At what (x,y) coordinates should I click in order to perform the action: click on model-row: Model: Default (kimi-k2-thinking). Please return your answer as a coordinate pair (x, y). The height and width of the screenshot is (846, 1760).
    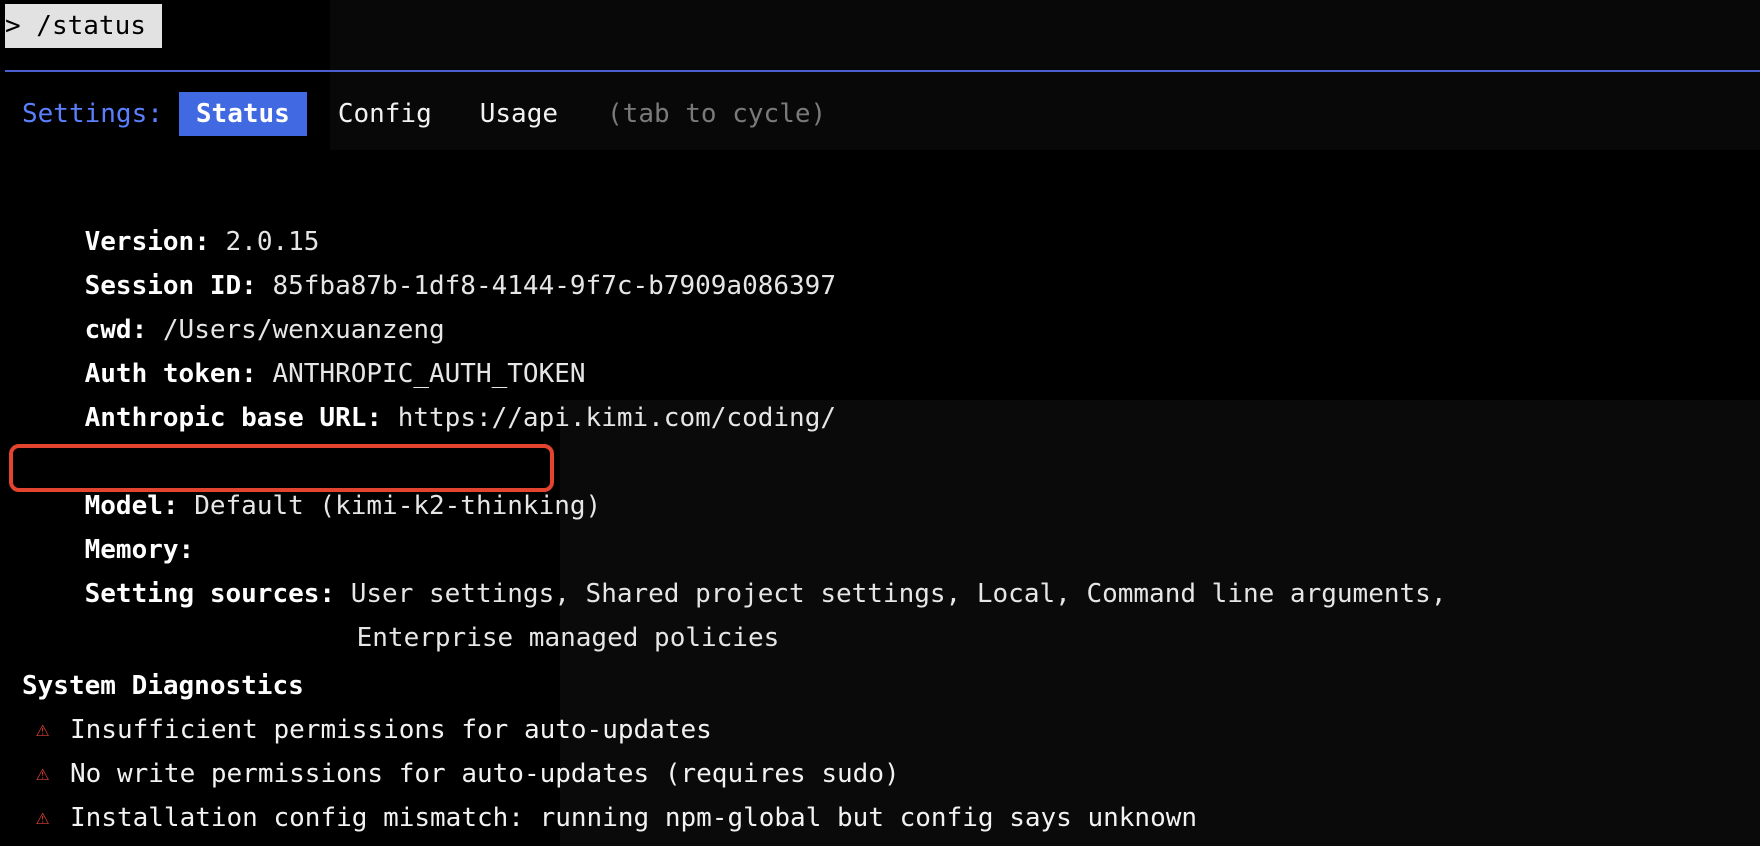
    Looking at the image, I should click on (312, 483).